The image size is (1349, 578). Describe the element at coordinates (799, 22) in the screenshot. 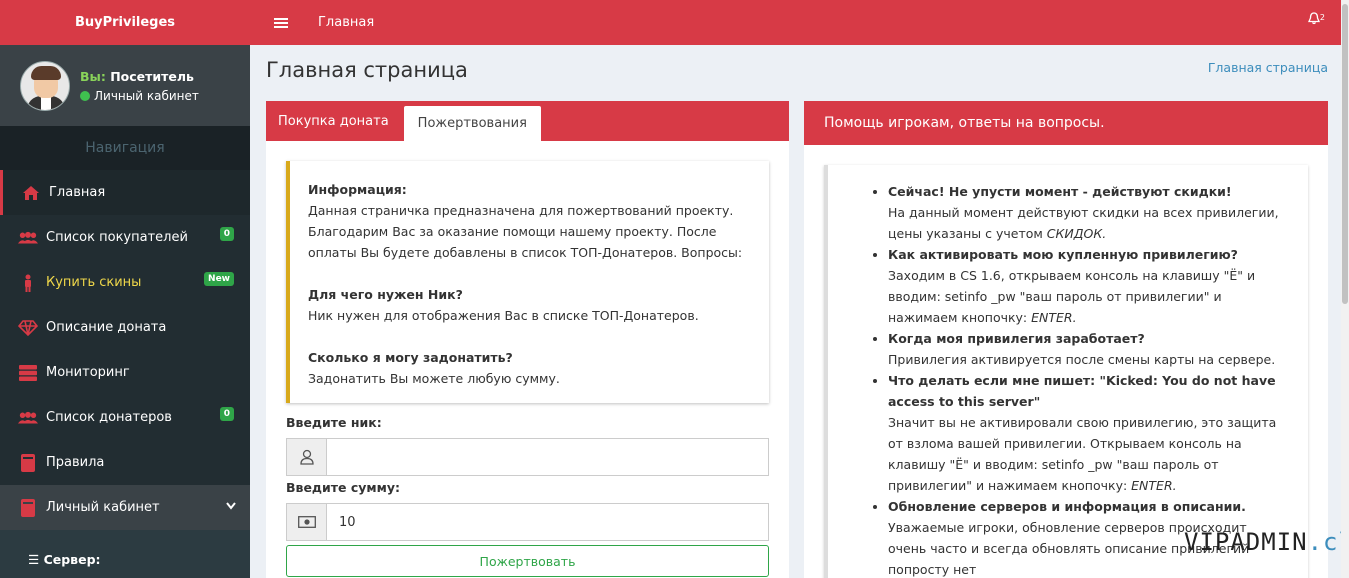

I see `top-bar: Главная 2` at that location.